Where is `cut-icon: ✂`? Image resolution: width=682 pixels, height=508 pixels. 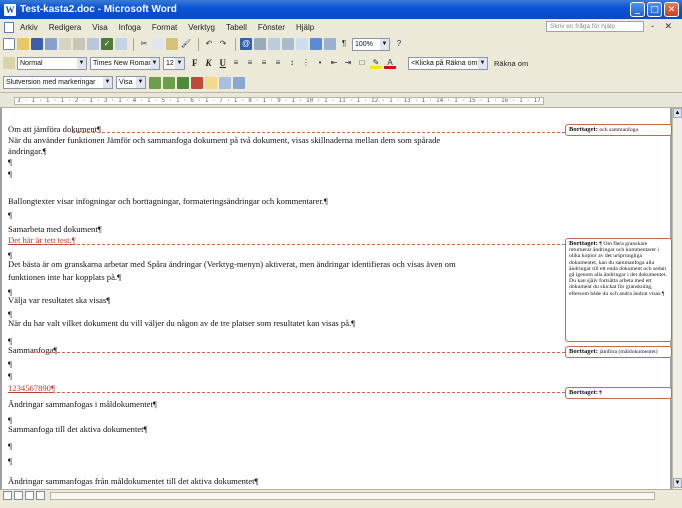 cut-icon: ✂ is located at coordinates (144, 44).